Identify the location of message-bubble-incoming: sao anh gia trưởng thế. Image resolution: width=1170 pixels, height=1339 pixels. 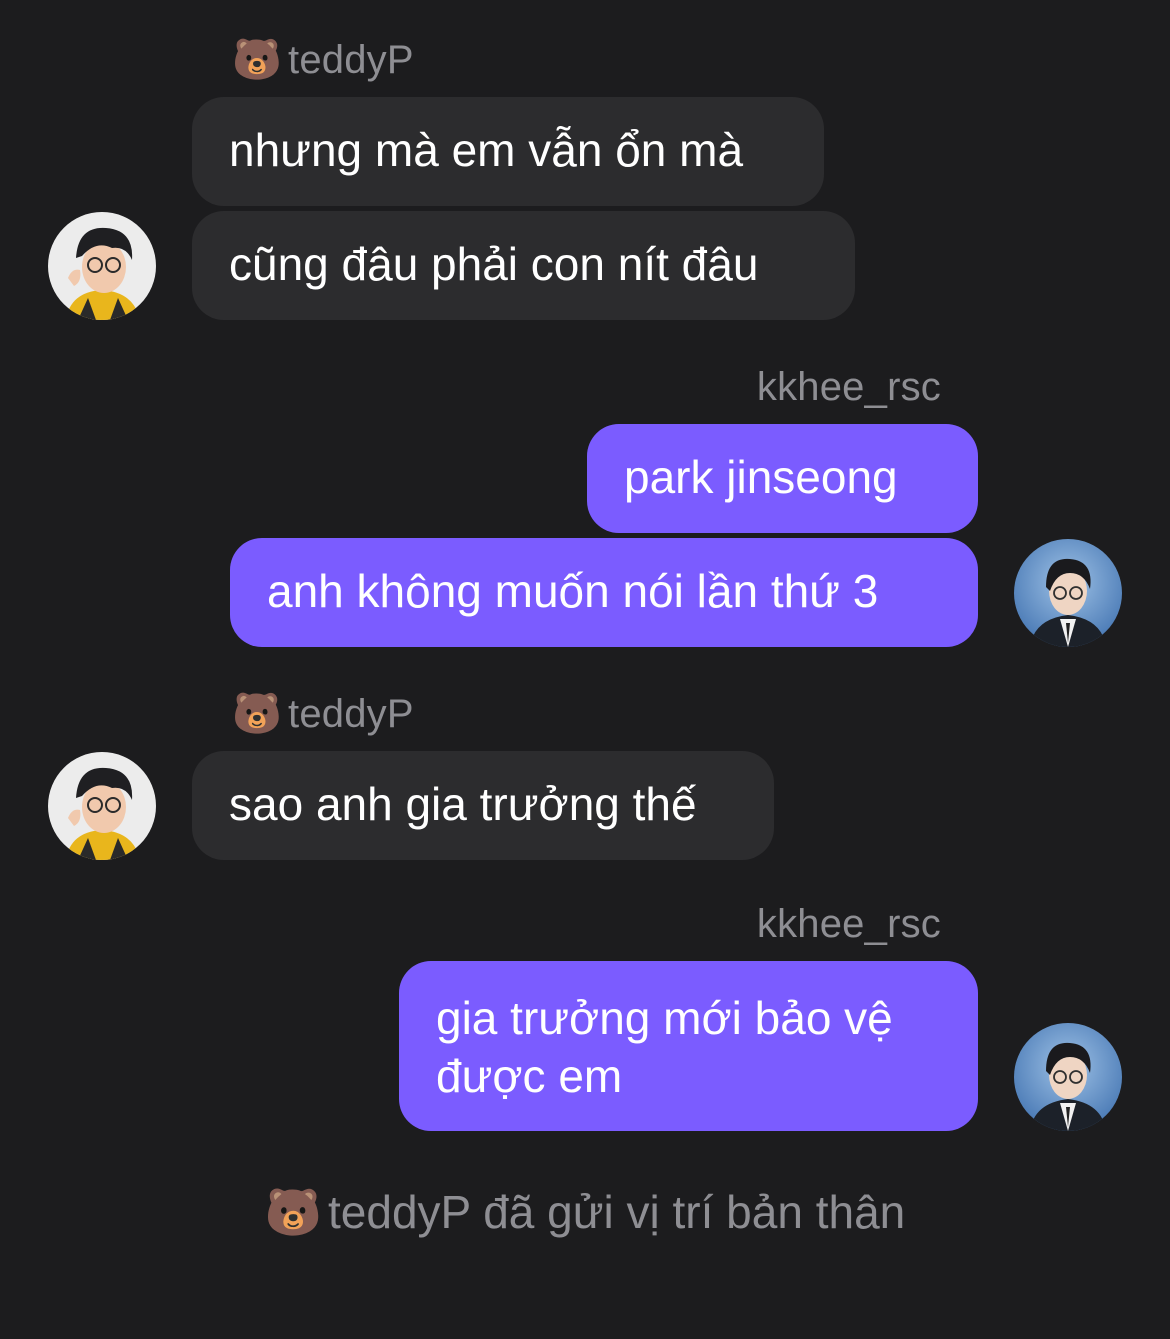
(483, 805).